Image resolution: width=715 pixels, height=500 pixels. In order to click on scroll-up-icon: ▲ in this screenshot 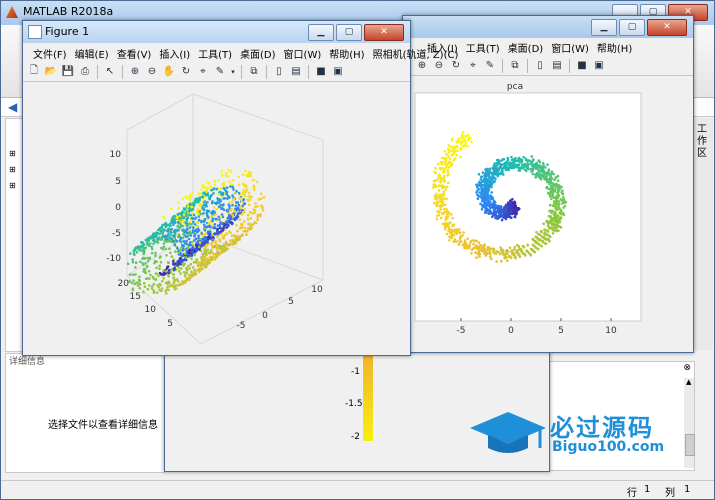, I will do `click(688, 382)`.